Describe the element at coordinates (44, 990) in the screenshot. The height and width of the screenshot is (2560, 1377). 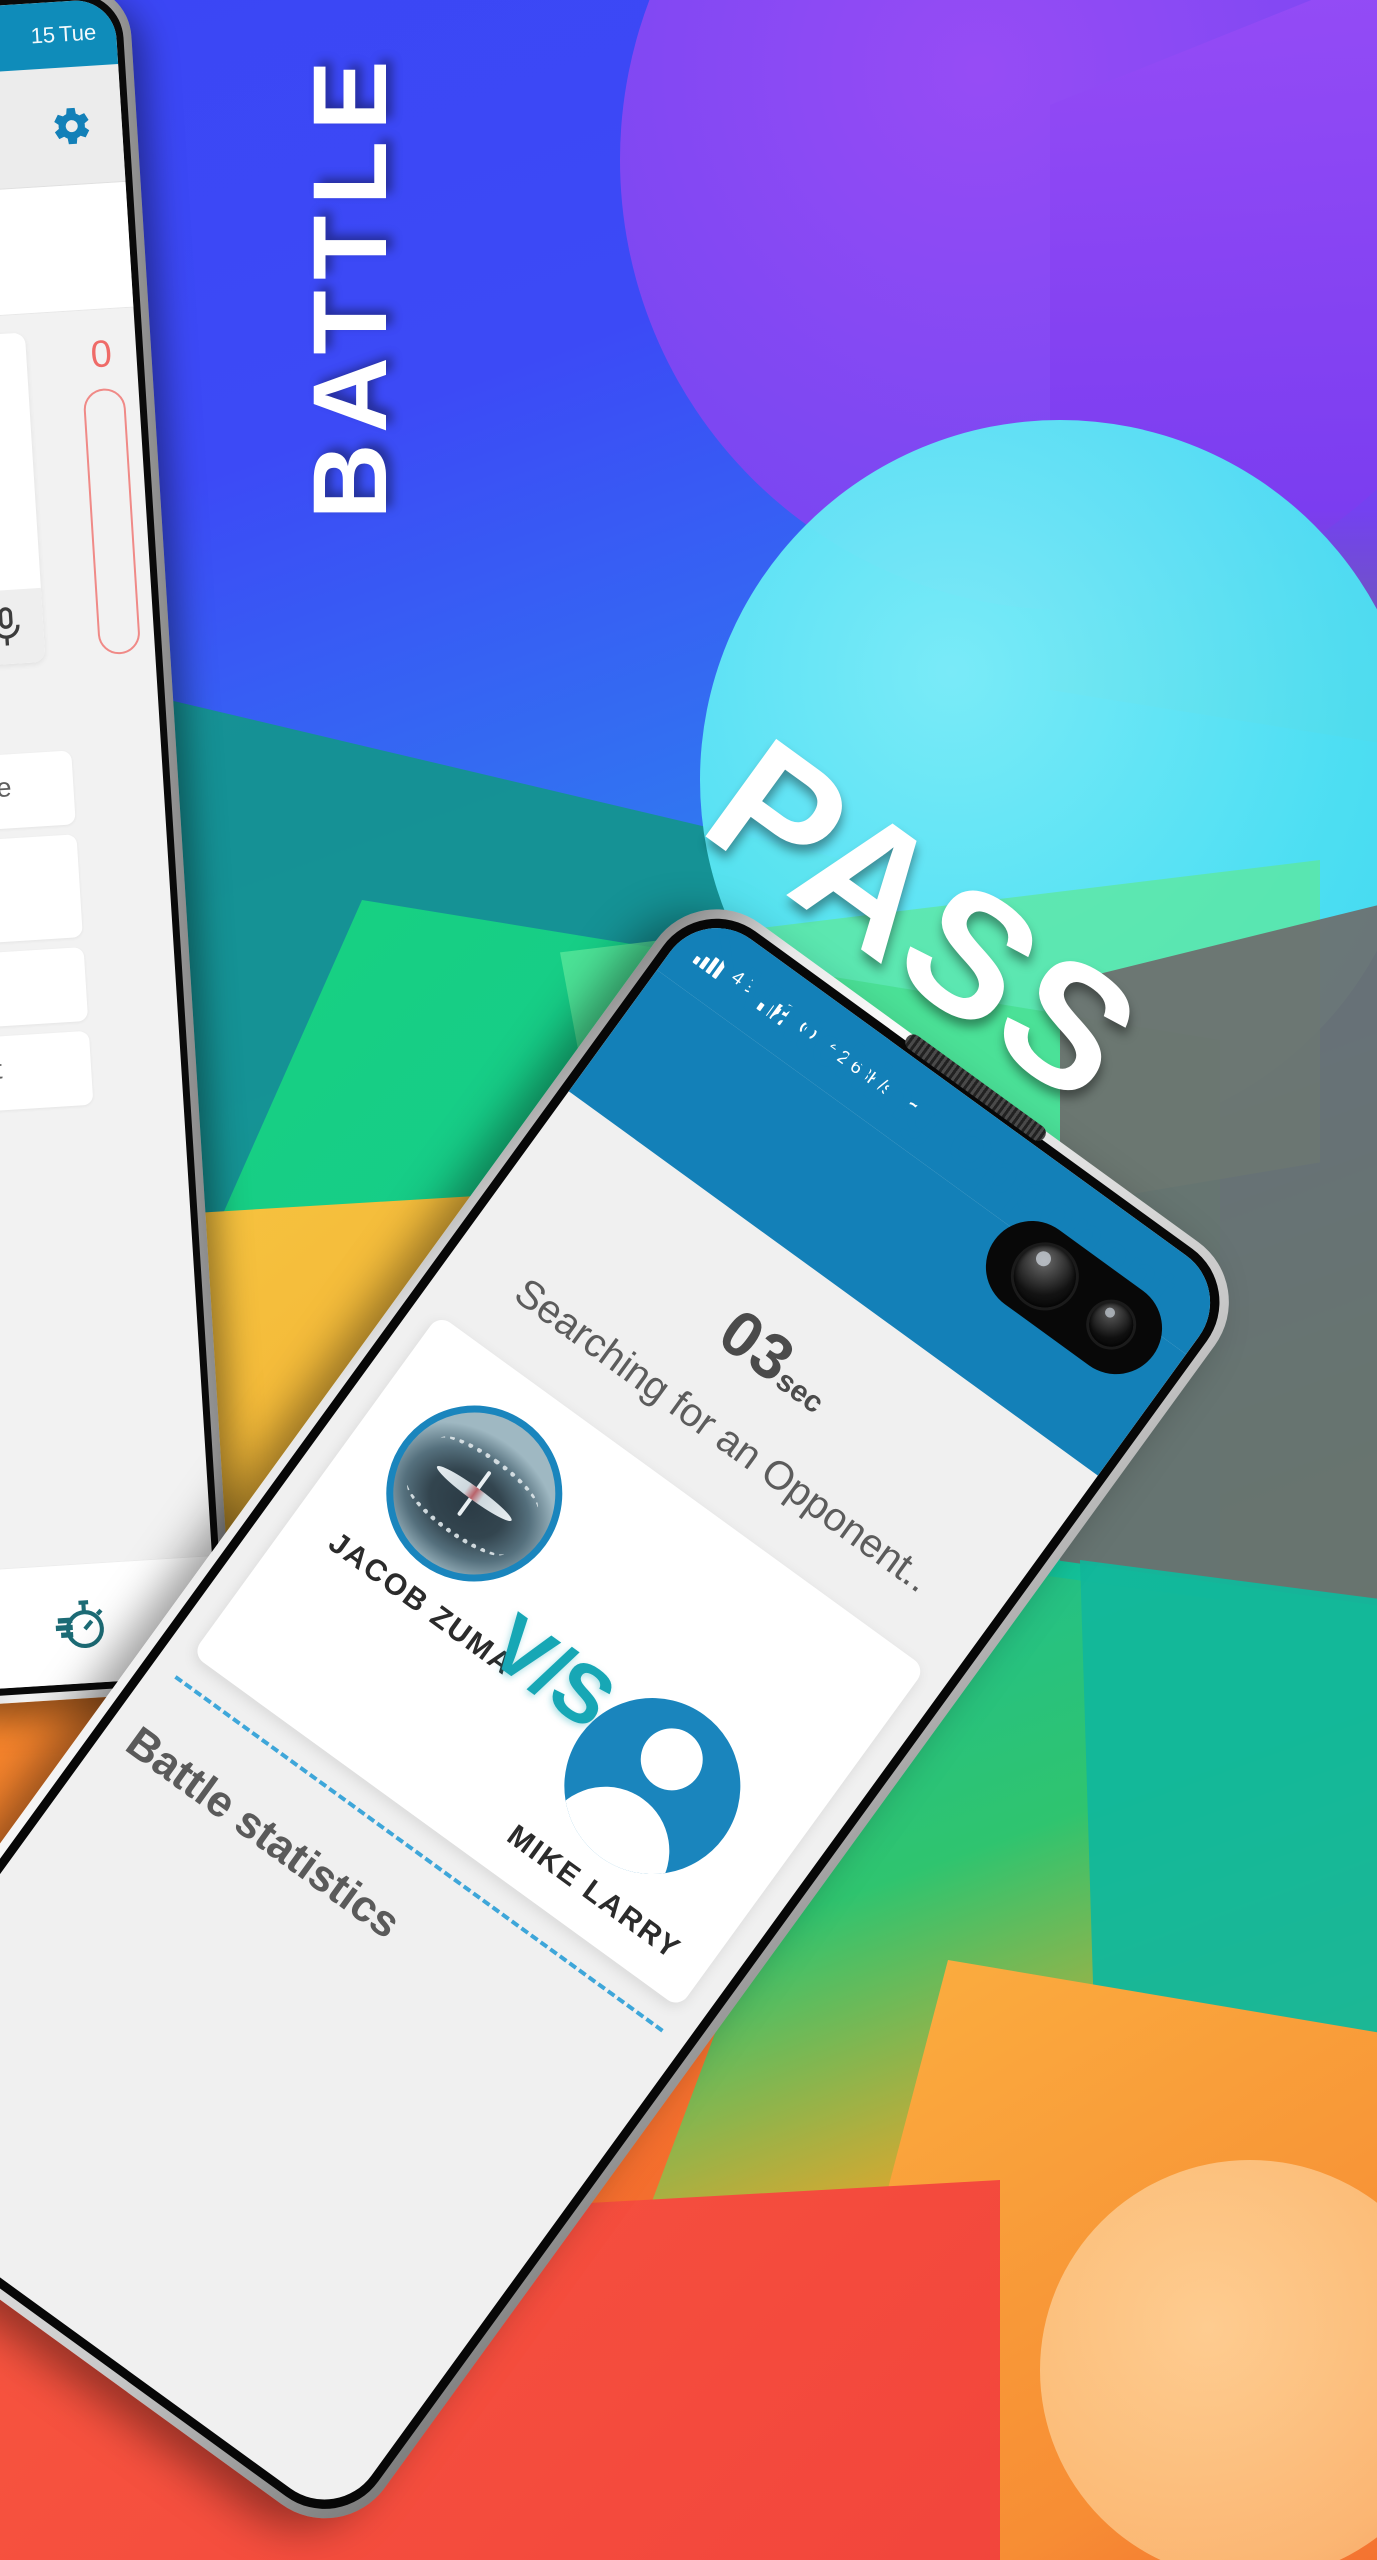
I see `list-item` at that location.